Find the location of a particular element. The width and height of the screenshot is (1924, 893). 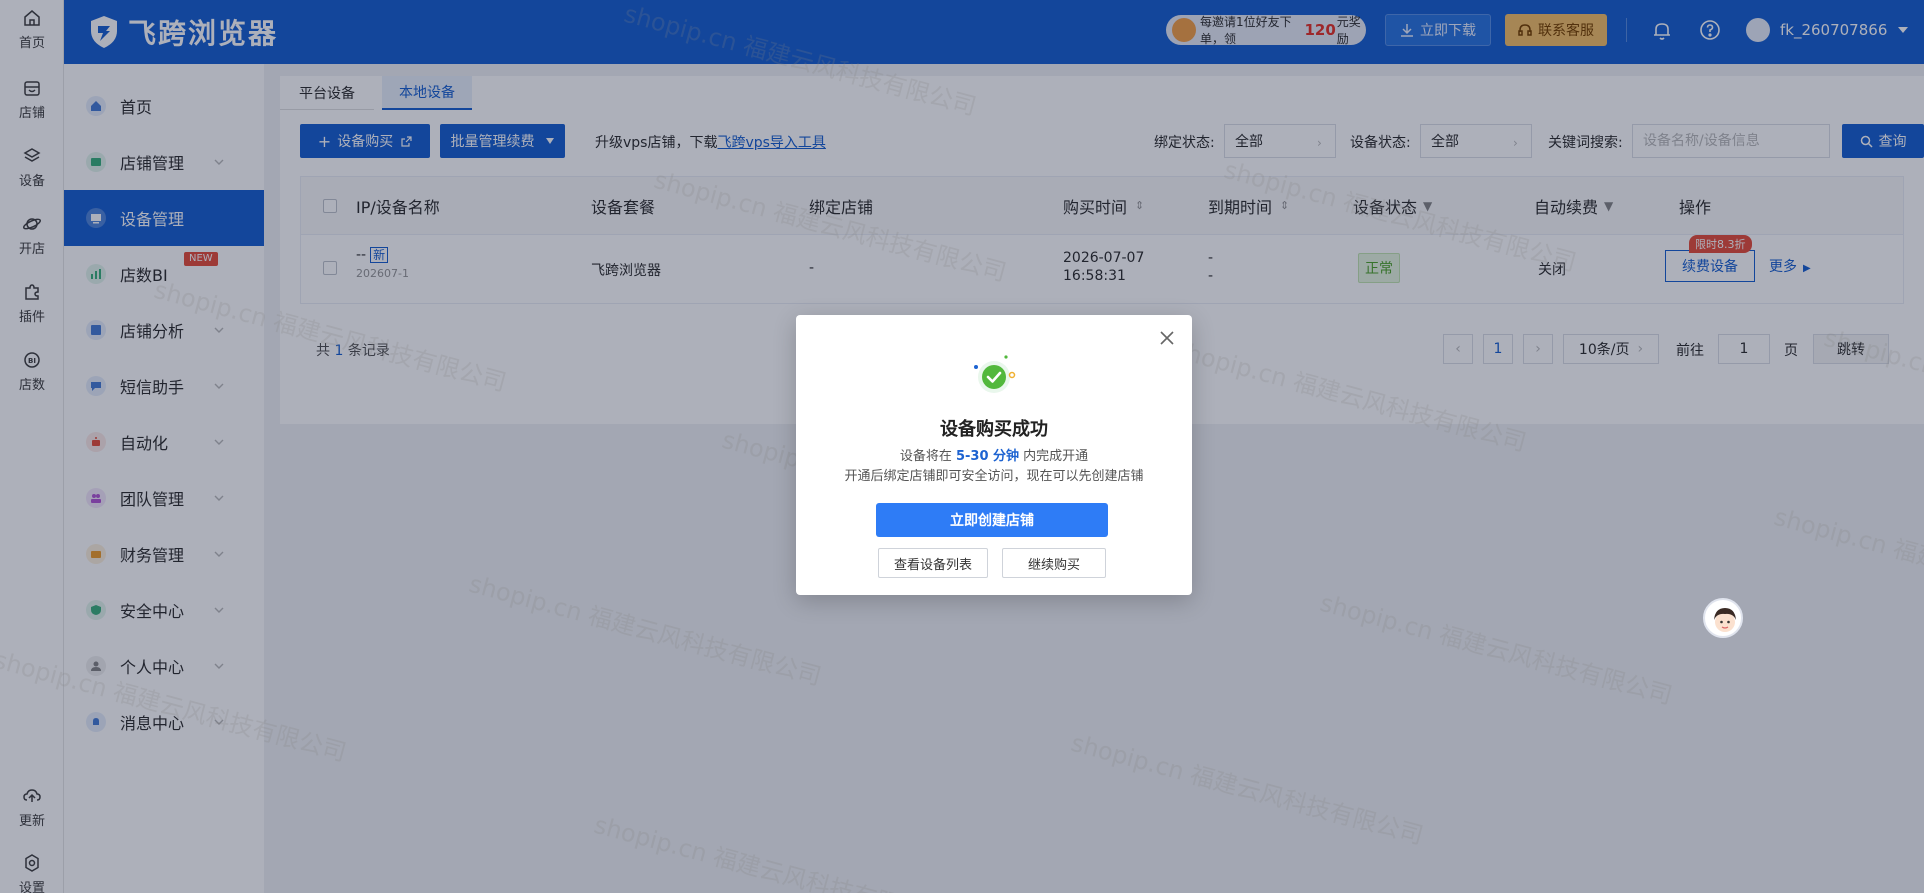

dialog-message-2: 开通后绑定店铺即可安全访问，现在可以先创建店铺 is located at coordinates (994, 476).